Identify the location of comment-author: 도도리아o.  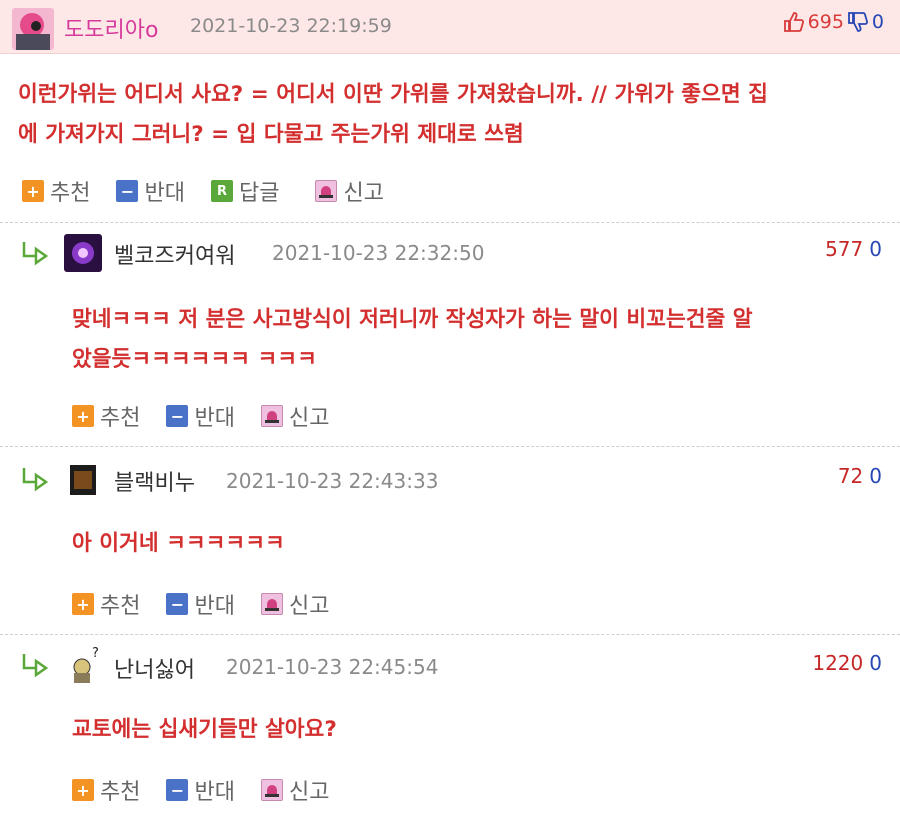
(111, 28).